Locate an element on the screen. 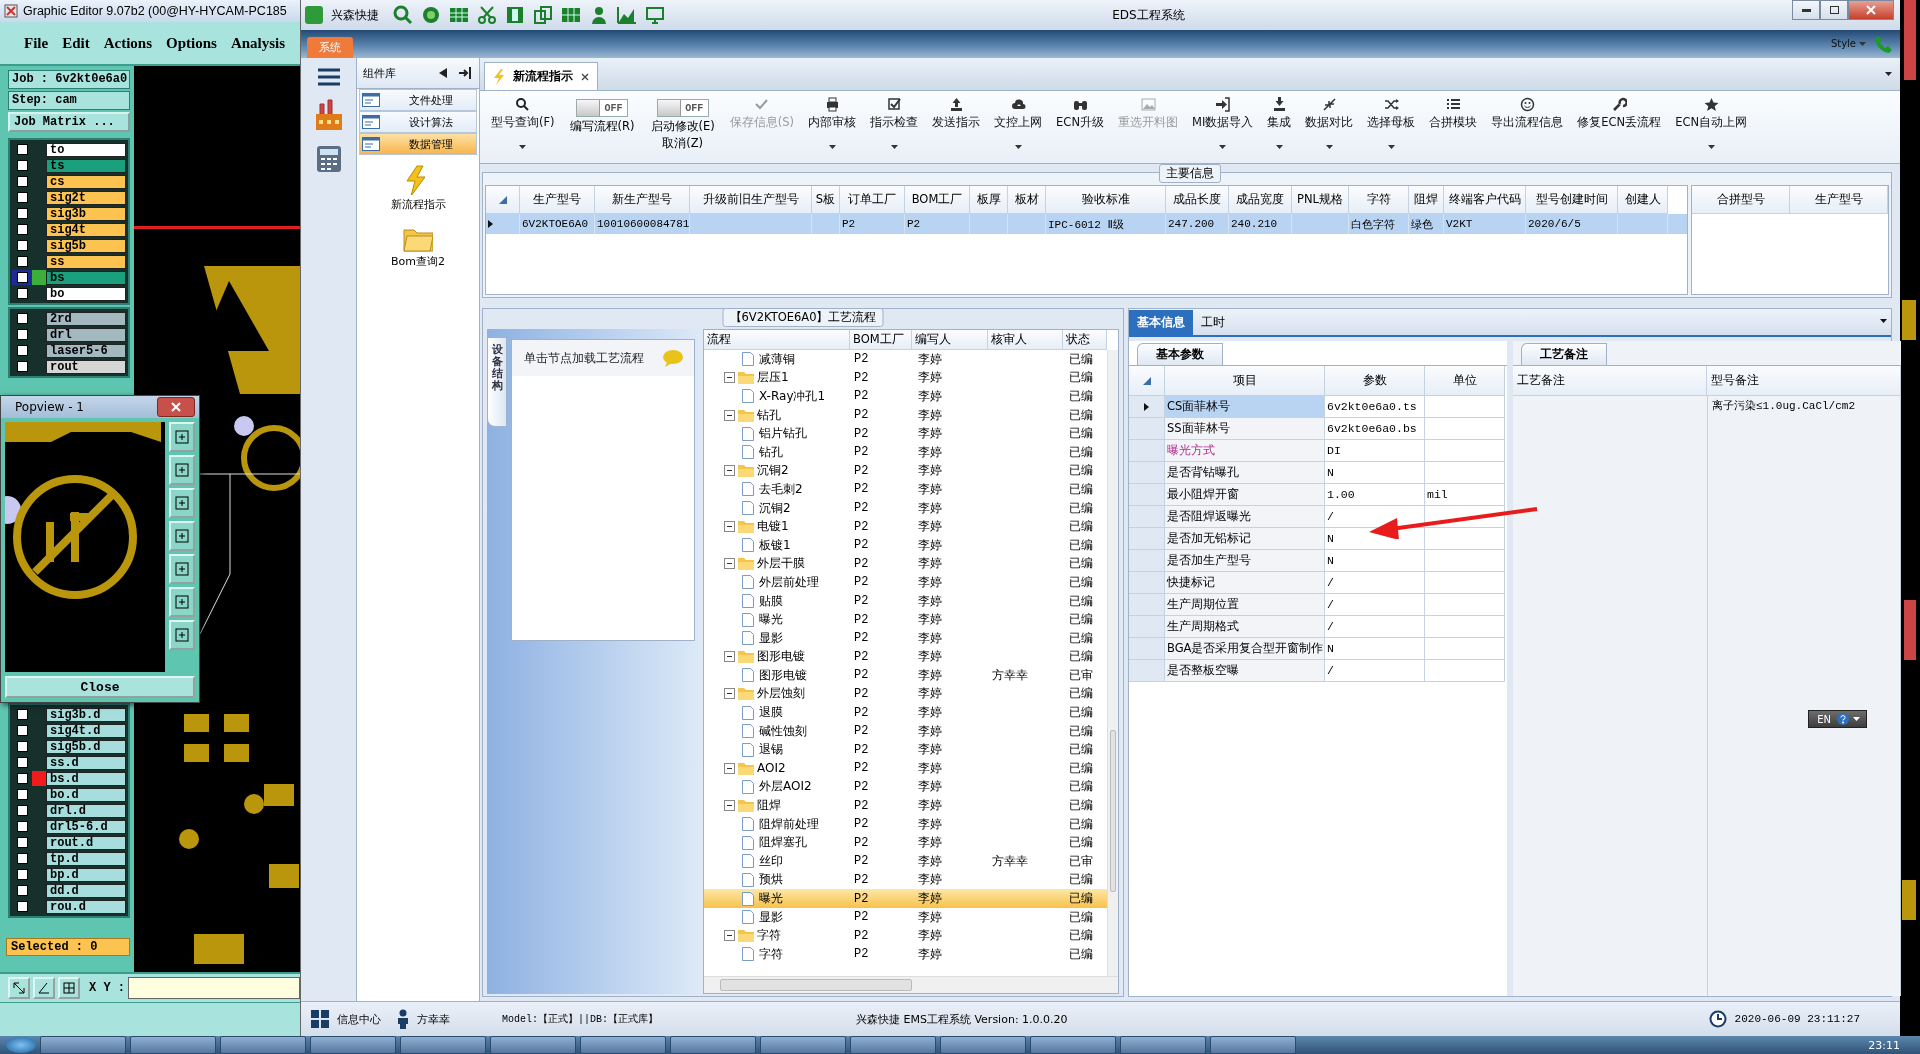 This screenshot has width=1920, height=1054. layer-name: tp.d is located at coordinates (86, 858).